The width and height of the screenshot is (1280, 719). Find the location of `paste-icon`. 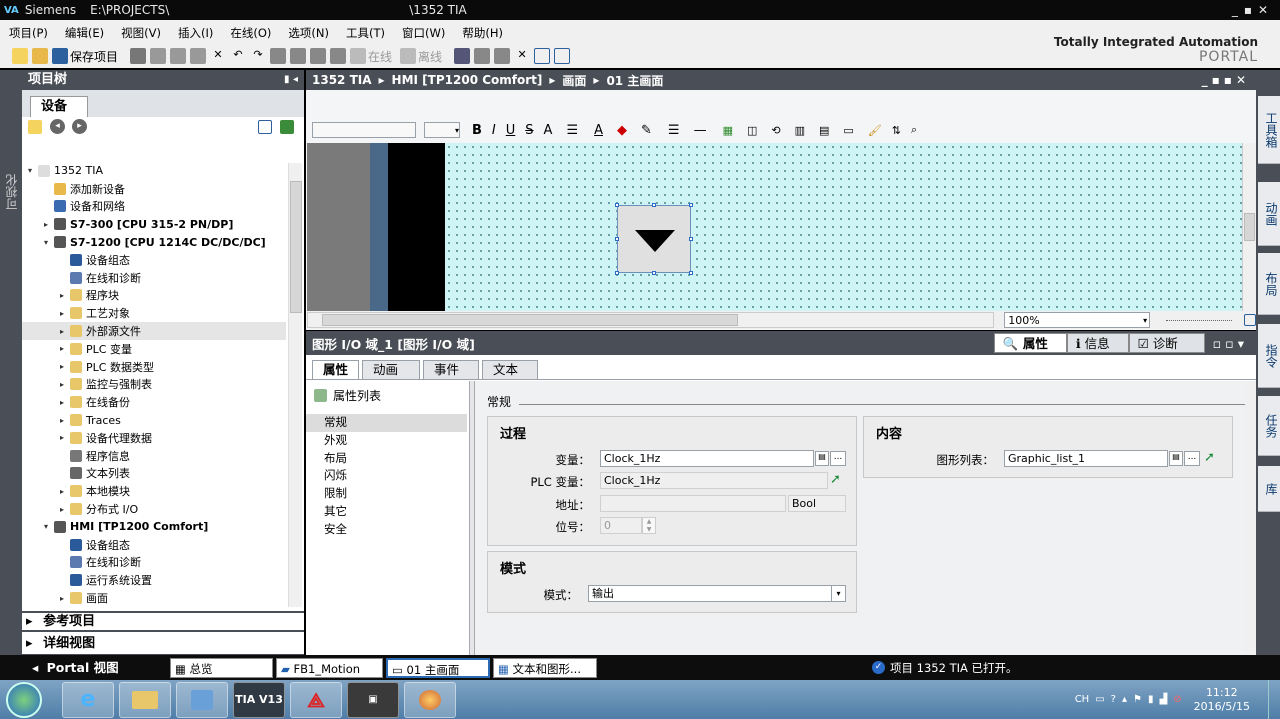

paste-icon is located at coordinates (198, 56).